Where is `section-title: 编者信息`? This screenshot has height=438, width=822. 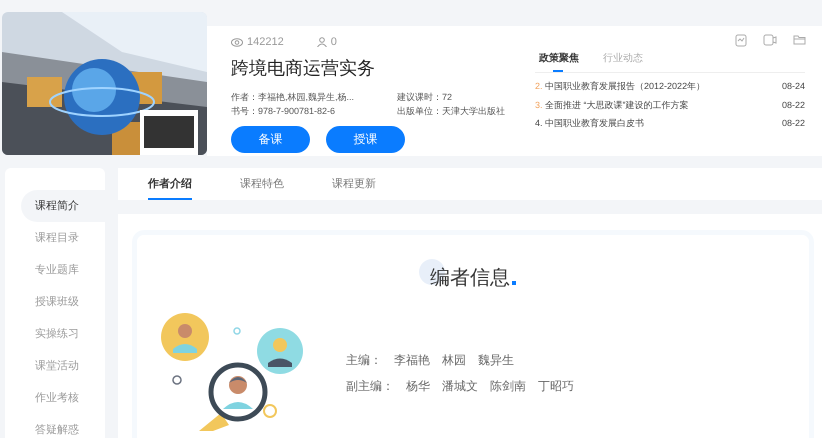
section-title: 编者信息 is located at coordinates (470, 278).